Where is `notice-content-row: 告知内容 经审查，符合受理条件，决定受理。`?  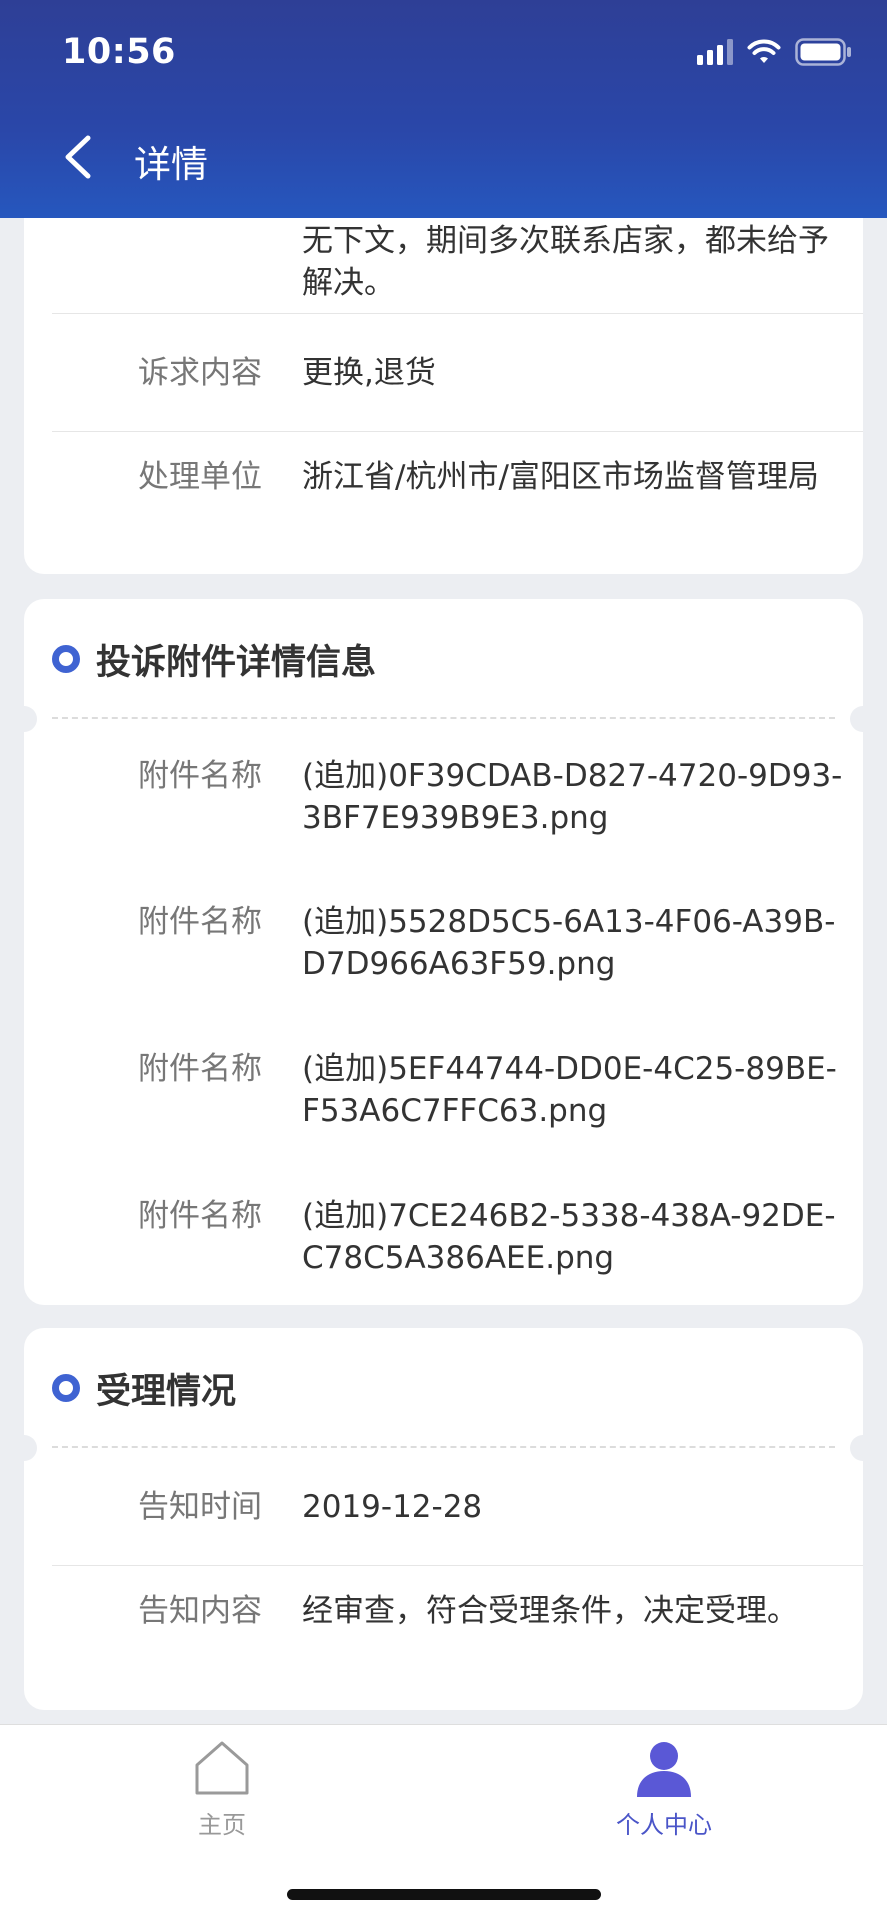 notice-content-row: 告知内容 经审查，符合受理条件，决定受理。 is located at coordinates (443, 1611).